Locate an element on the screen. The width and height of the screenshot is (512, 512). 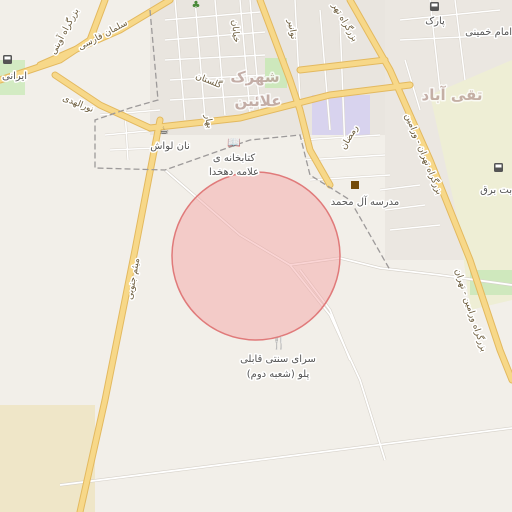
poi-label-bargh: بت برق is located at coordinates (496, 190).